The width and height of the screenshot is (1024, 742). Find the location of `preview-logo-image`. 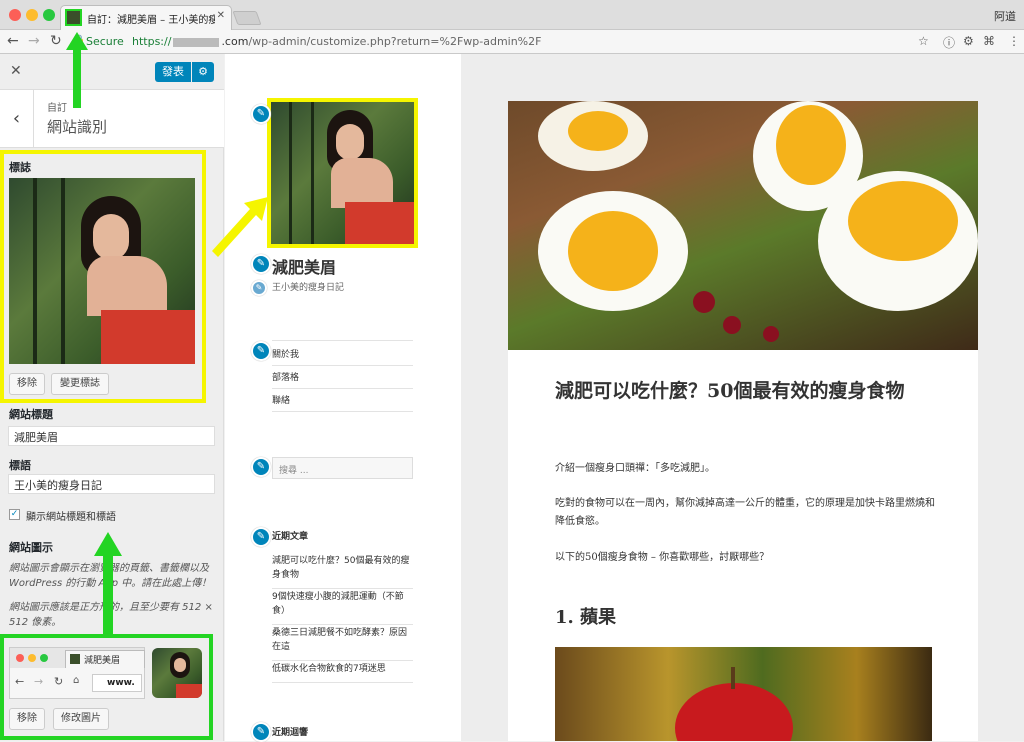

preview-logo-image is located at coordinates (342, 173).